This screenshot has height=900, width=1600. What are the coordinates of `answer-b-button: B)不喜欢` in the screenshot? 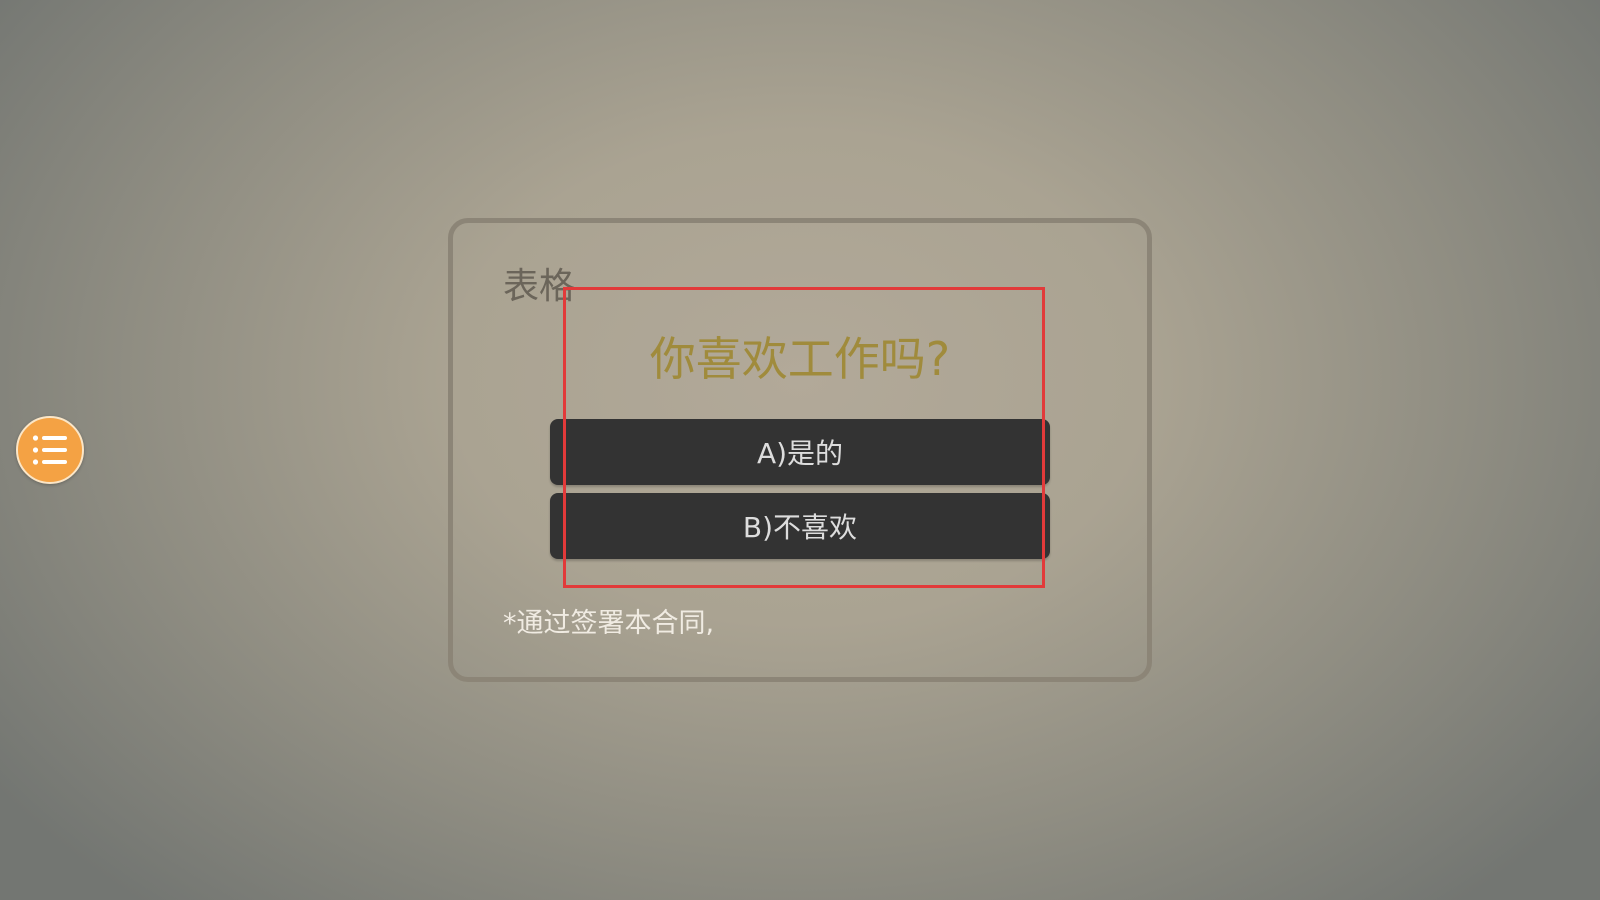 It's located at (800, 526).